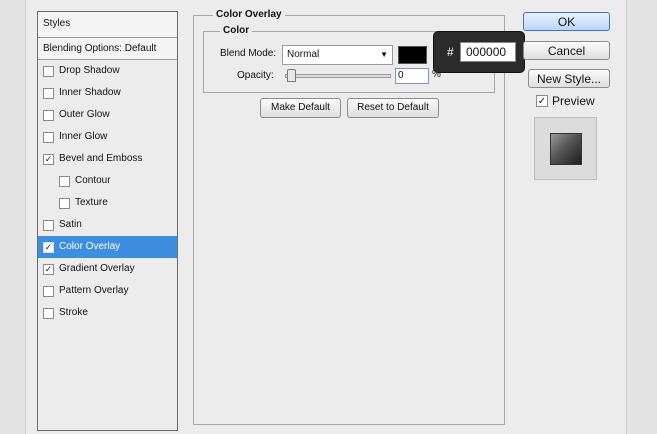  I want to click on left-edge, so click(13, 217).